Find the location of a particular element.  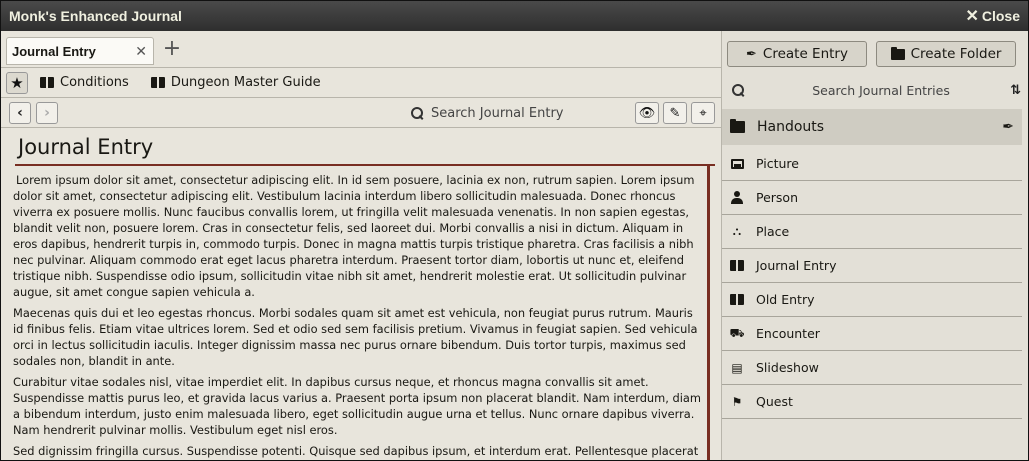

close-label: Close is located at coordinates (1000, 16).